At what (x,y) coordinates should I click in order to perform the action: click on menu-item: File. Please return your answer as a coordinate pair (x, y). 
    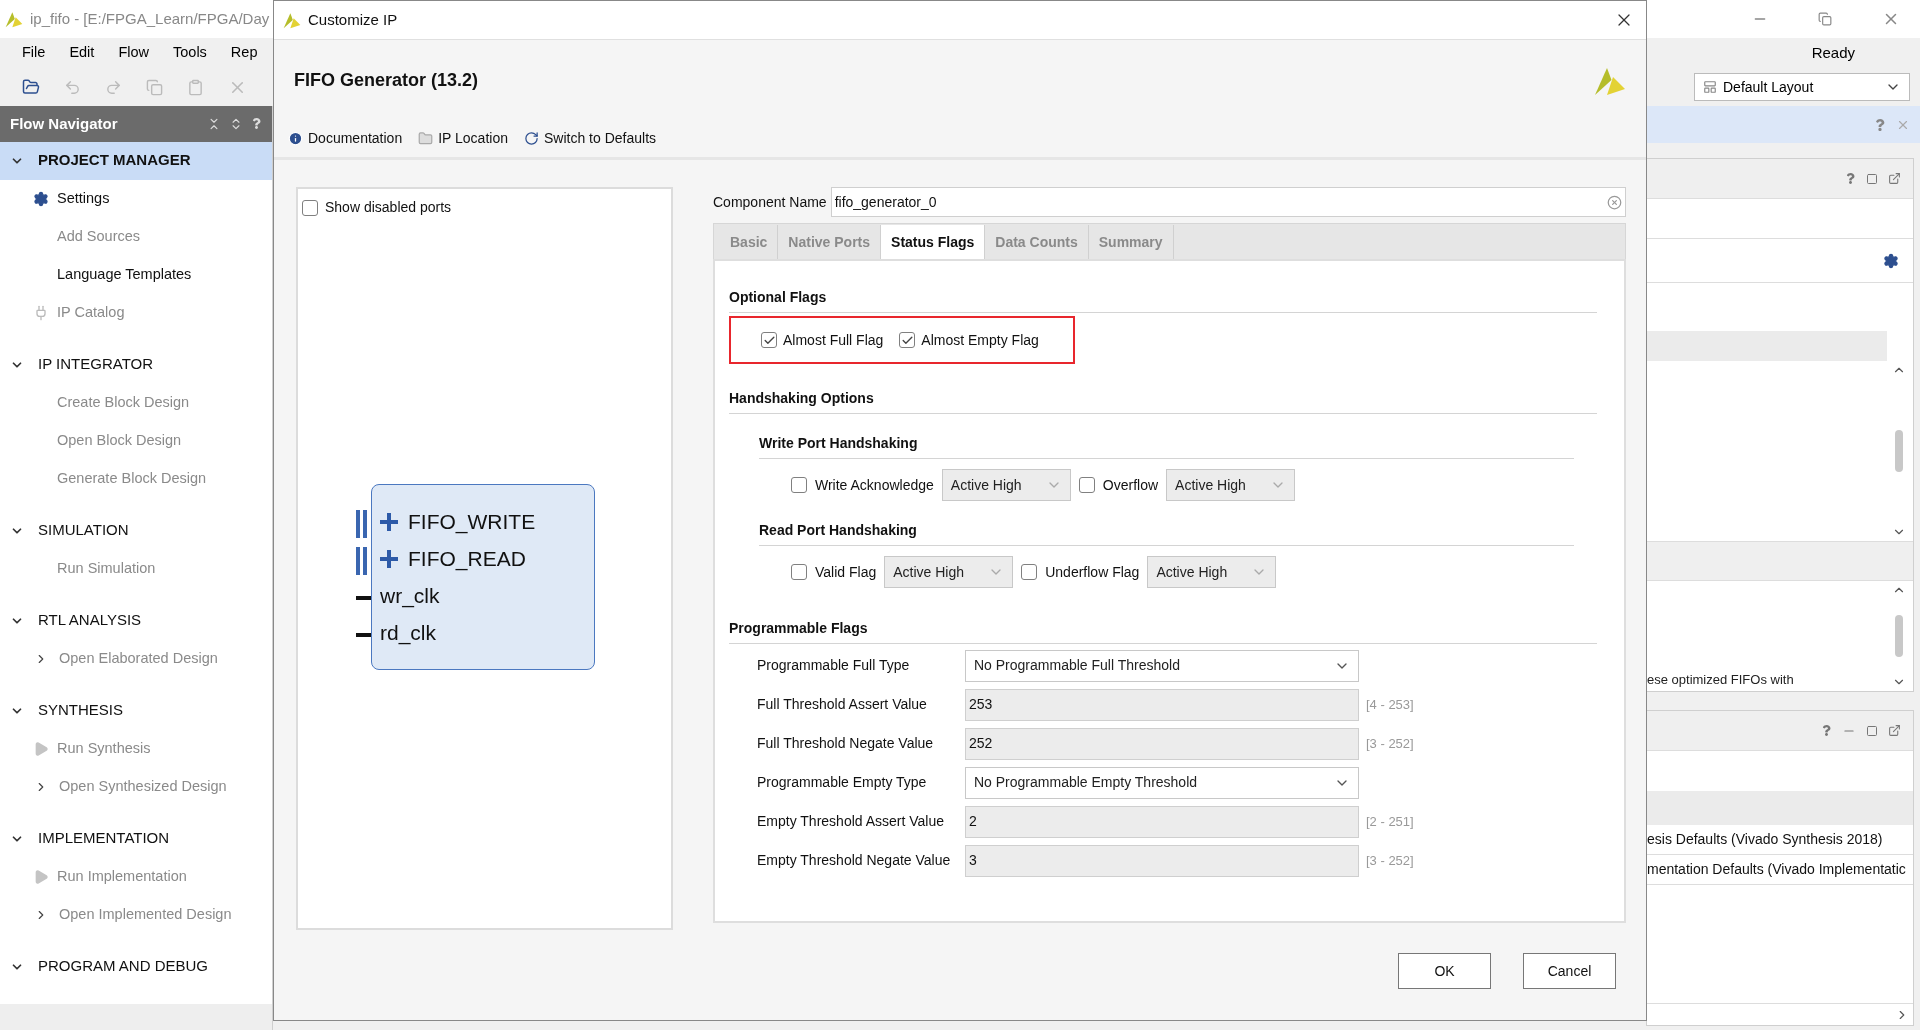
    Looking at the image, I should click on (34, 53).